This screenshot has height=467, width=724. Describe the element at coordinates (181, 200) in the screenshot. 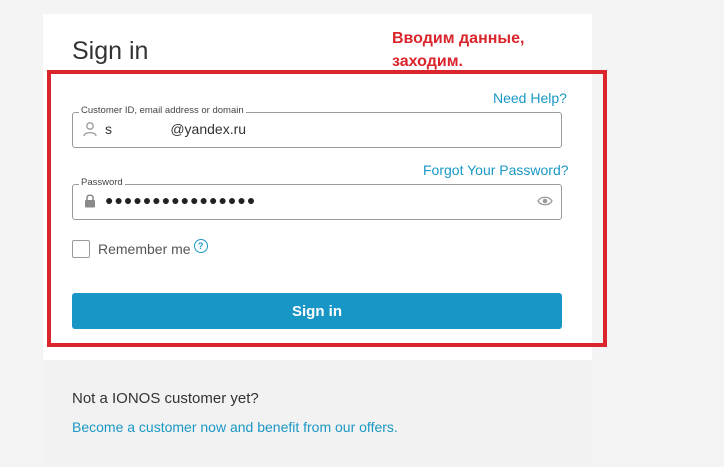

I see `password-value: ●●●●●●●●●●●●●●●●` at that location.